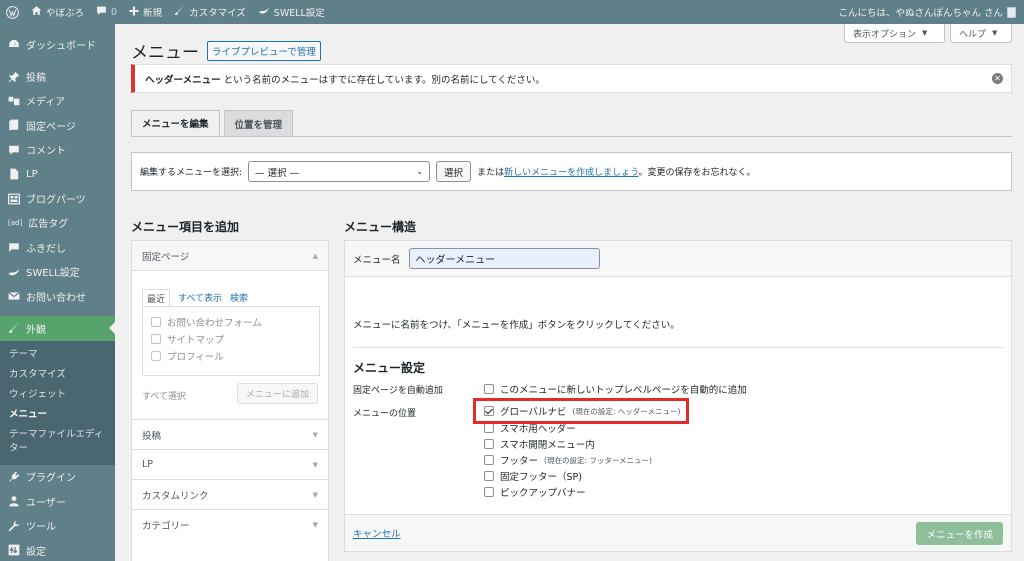 Image resolution: width=1024 pixels, height=561 pixels. Describe the element at coordinates (175, 123) in the screenshot. I see `tab-edit-menus: メニューを編集` at that location.